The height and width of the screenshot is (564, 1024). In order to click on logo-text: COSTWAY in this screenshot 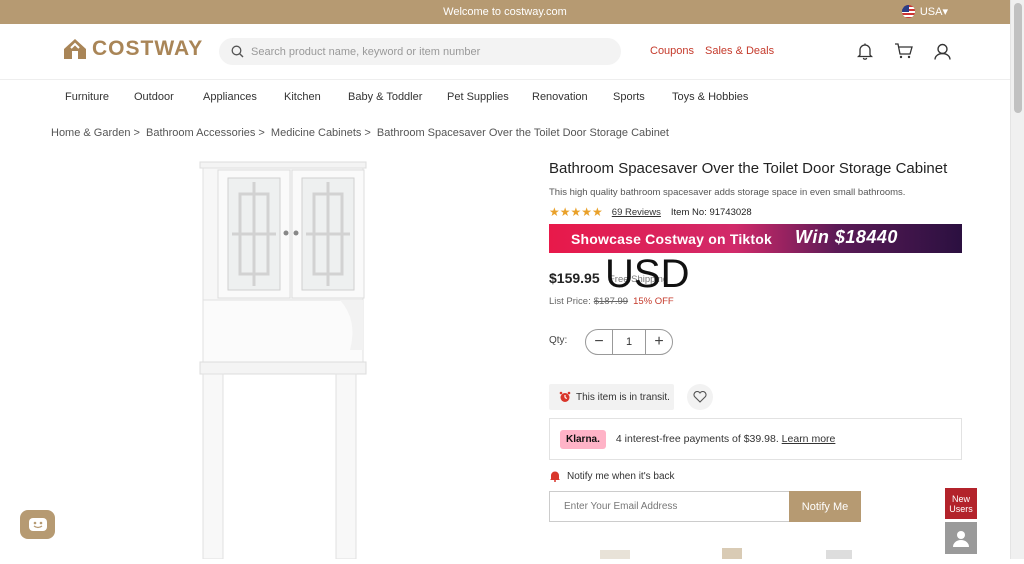, I will do `click(148, 48)`.